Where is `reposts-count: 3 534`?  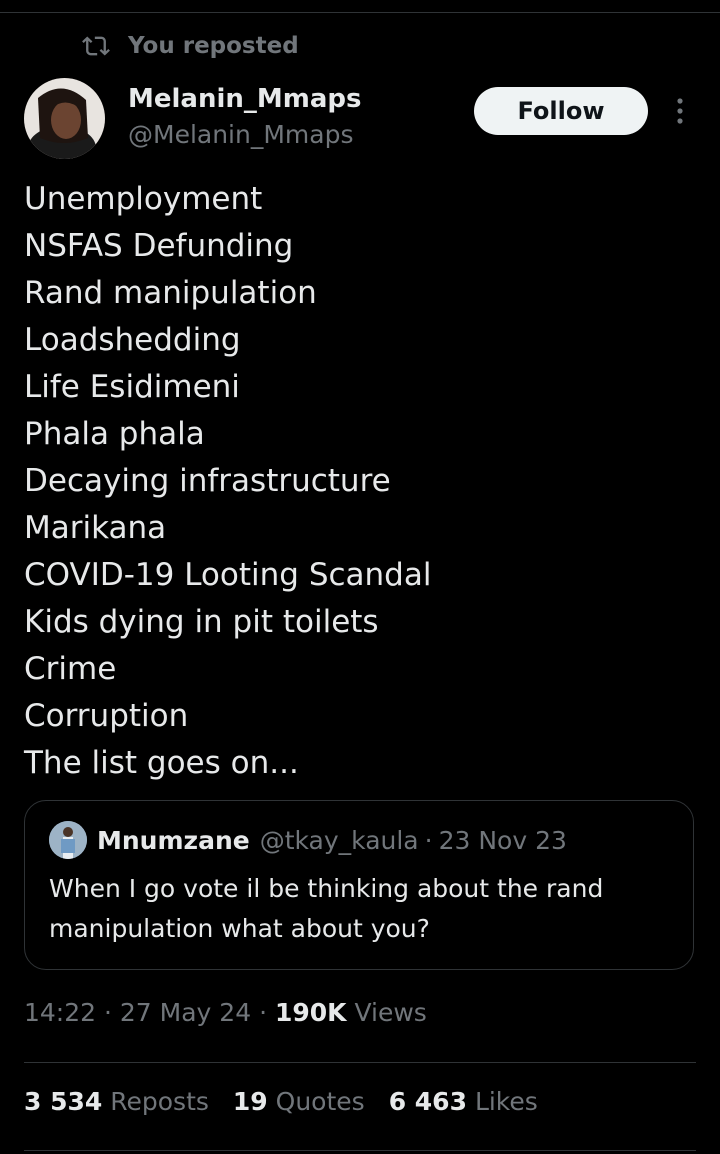 reposts-count: 3 534 is located at coordinates (63, 1101).